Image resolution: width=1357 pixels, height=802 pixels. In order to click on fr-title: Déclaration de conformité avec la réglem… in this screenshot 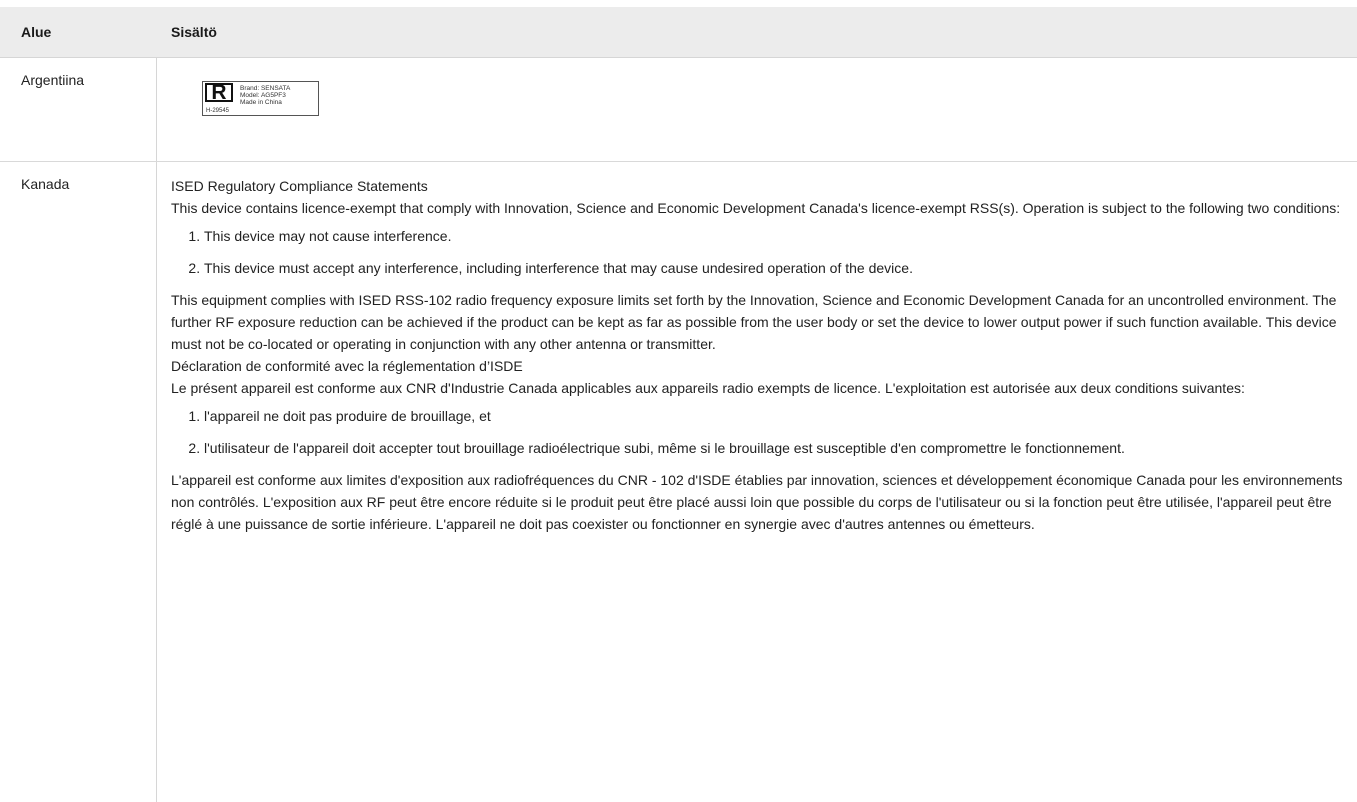, I will do `click(347, 366)`.